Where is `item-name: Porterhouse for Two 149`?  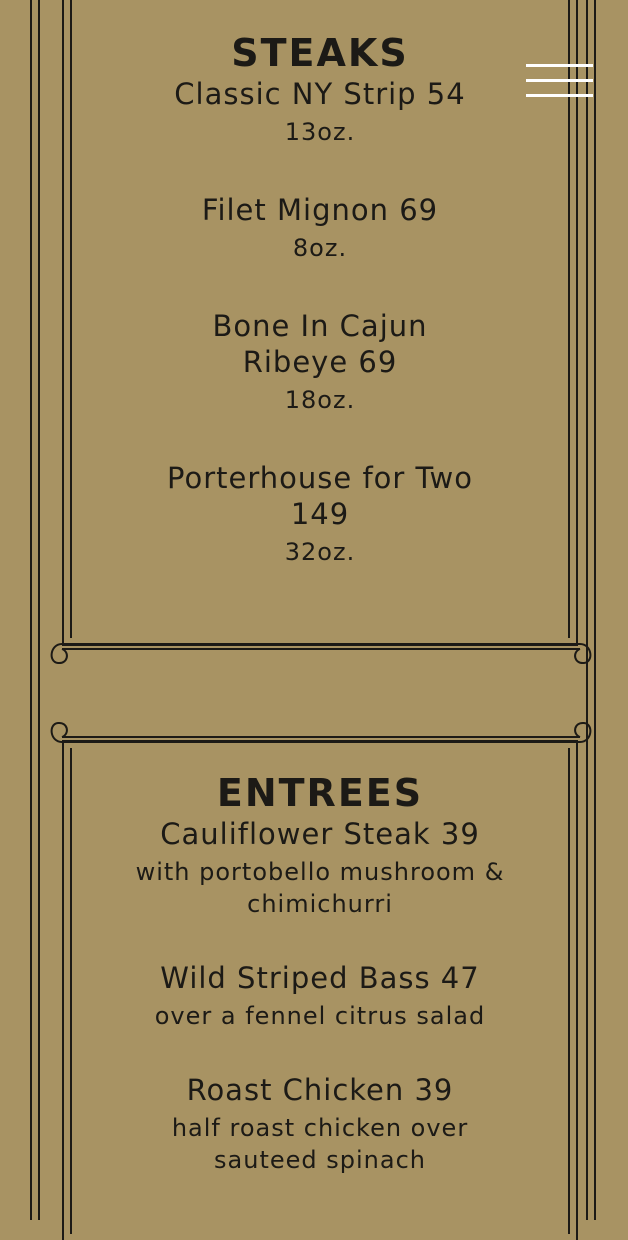 item-name: Porterhouse for Two 149 is located at coordinates (320, 496).